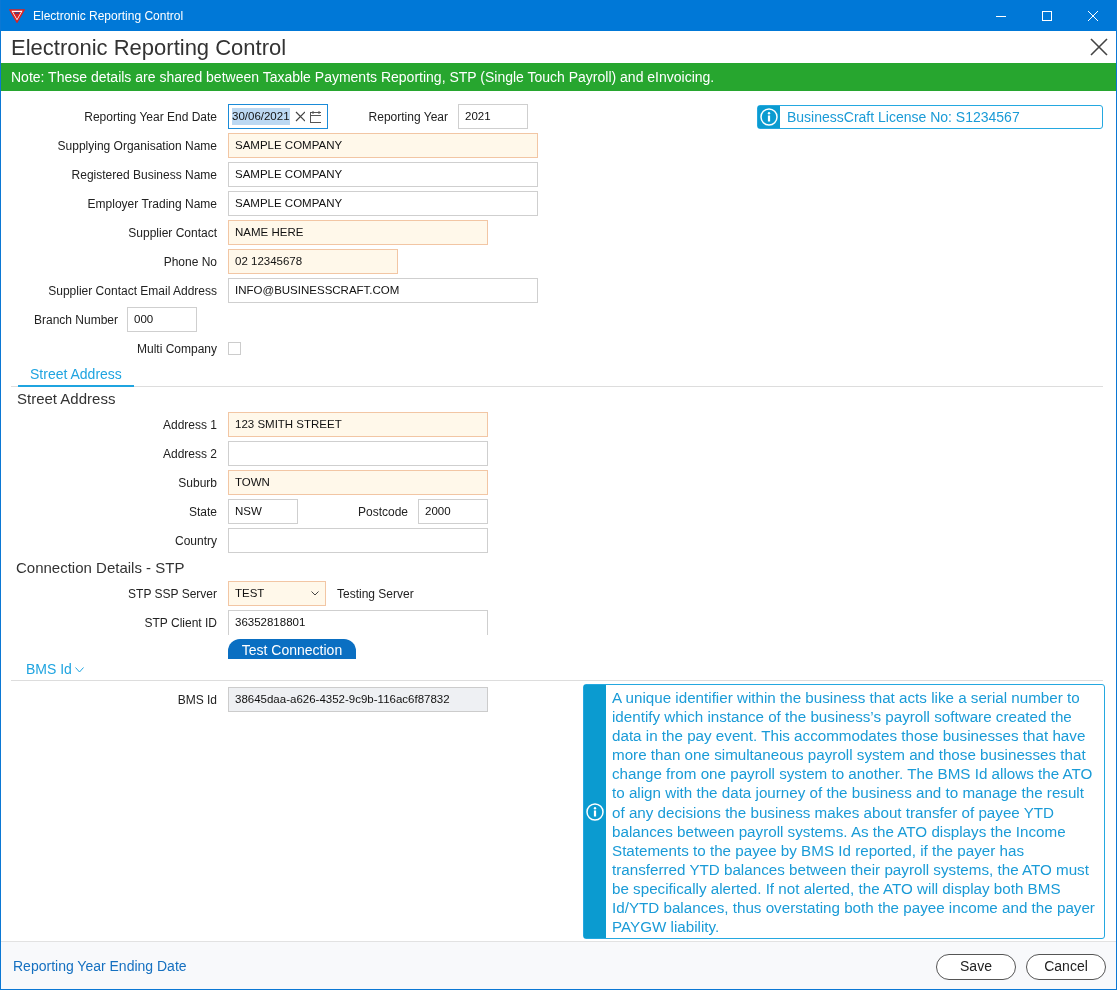  Describe the element at coordinates (313, 261) in the screenshot. I see `input-field: 02 12345678` at that location.